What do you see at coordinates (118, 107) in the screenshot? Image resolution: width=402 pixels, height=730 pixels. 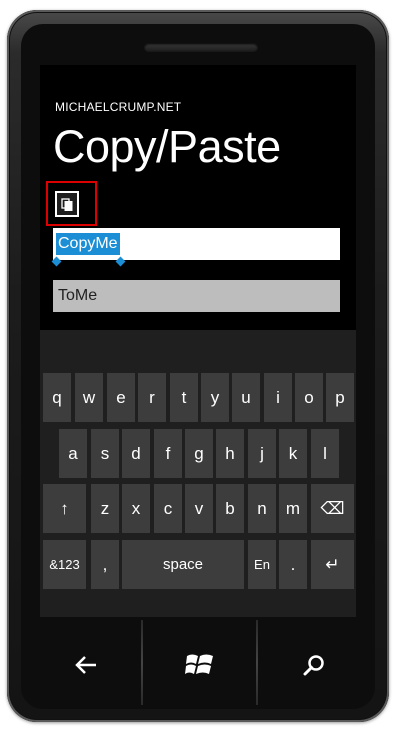 I see `app-name: MICHAELCRUMP.NET` at bounding box center [118, 107].